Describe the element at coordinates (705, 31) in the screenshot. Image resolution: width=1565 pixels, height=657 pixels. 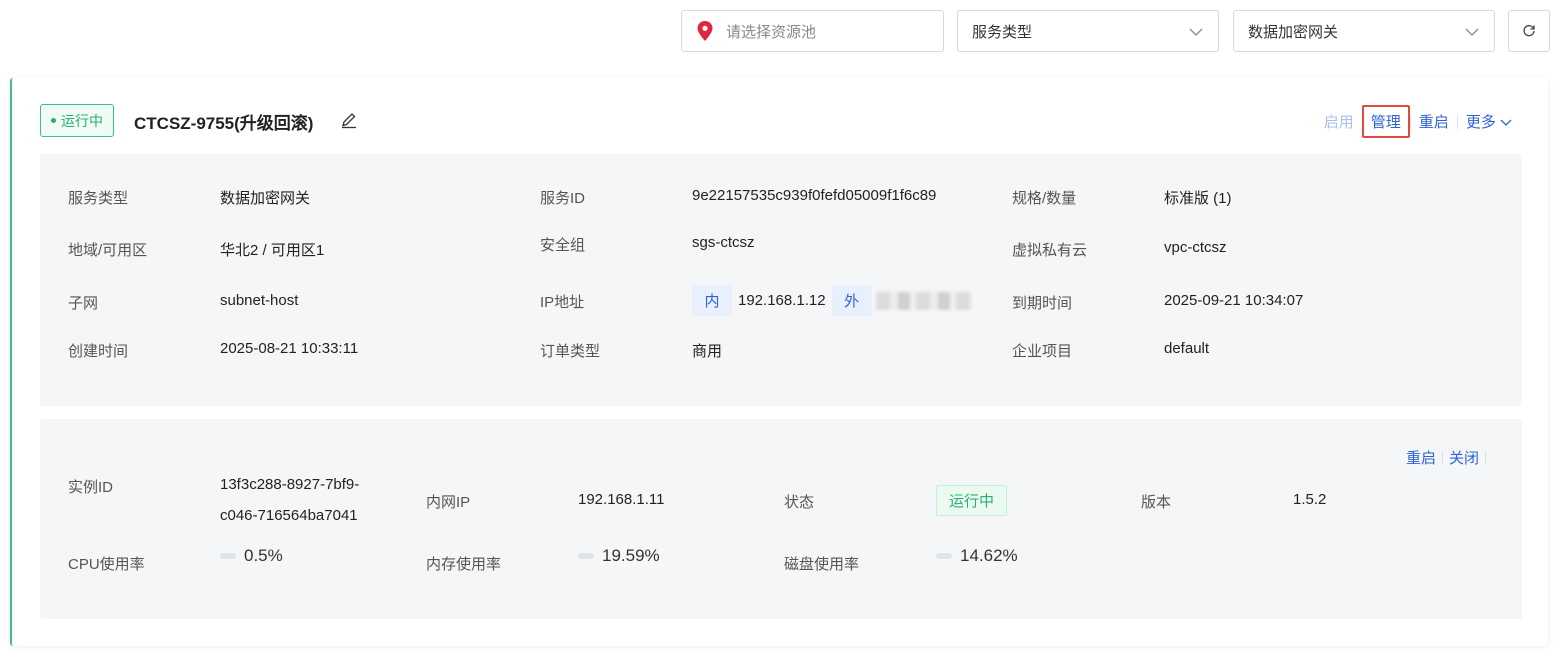
I see `location-pin-icon` at that location.